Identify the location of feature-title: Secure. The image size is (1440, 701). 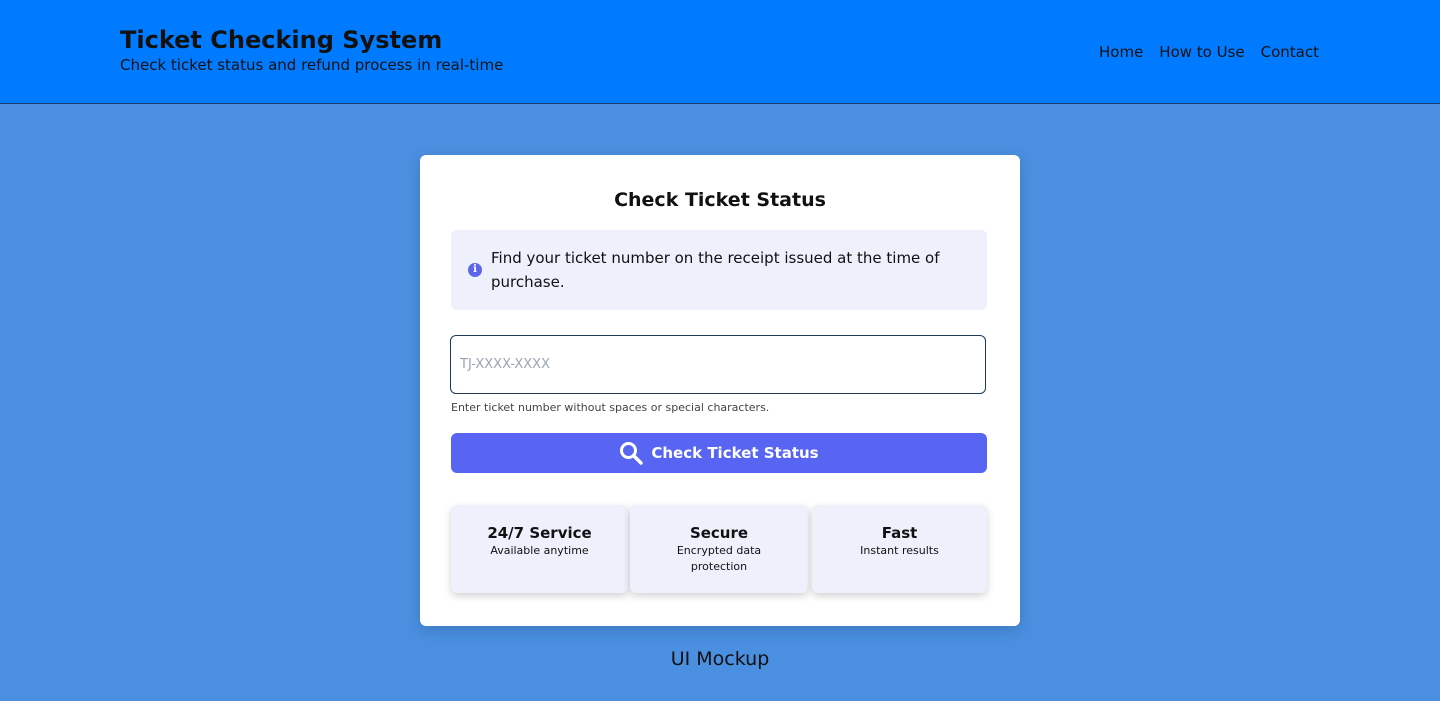
(719, 533).